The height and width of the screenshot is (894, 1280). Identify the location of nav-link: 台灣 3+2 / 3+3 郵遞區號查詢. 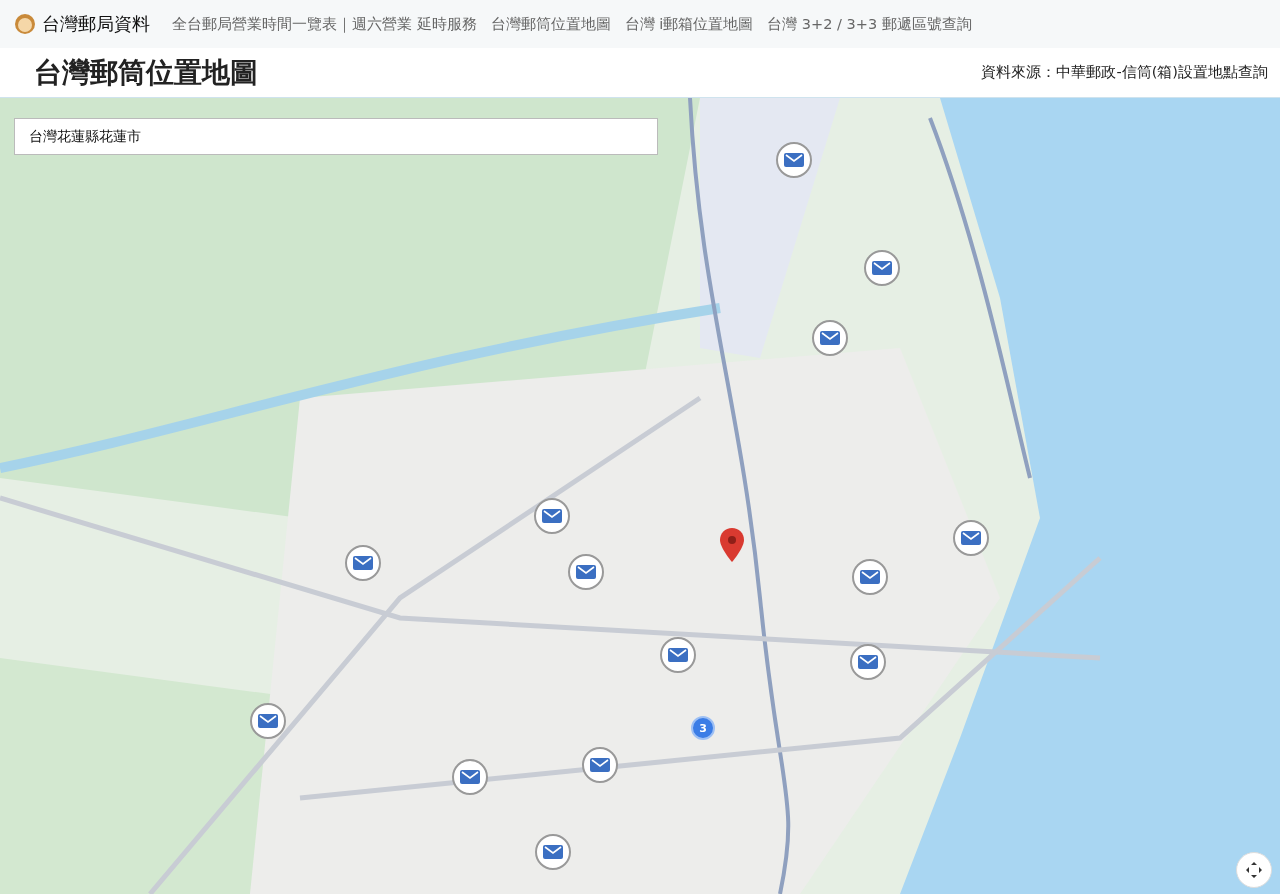
(869, 24).